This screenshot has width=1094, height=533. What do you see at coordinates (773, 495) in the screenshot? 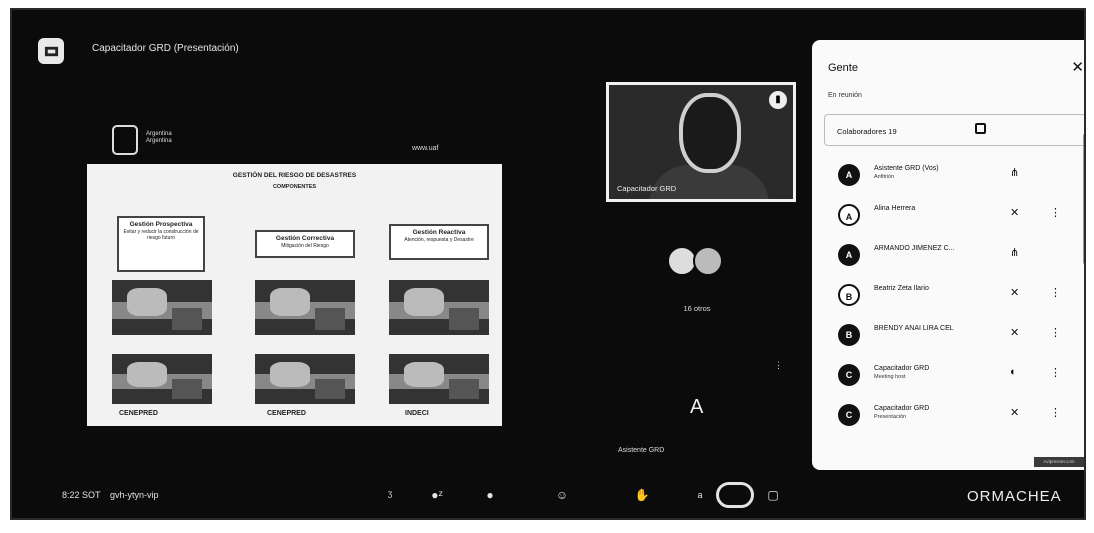
I see `present-screen-icon: ▢` at bounding box center [773, 495].